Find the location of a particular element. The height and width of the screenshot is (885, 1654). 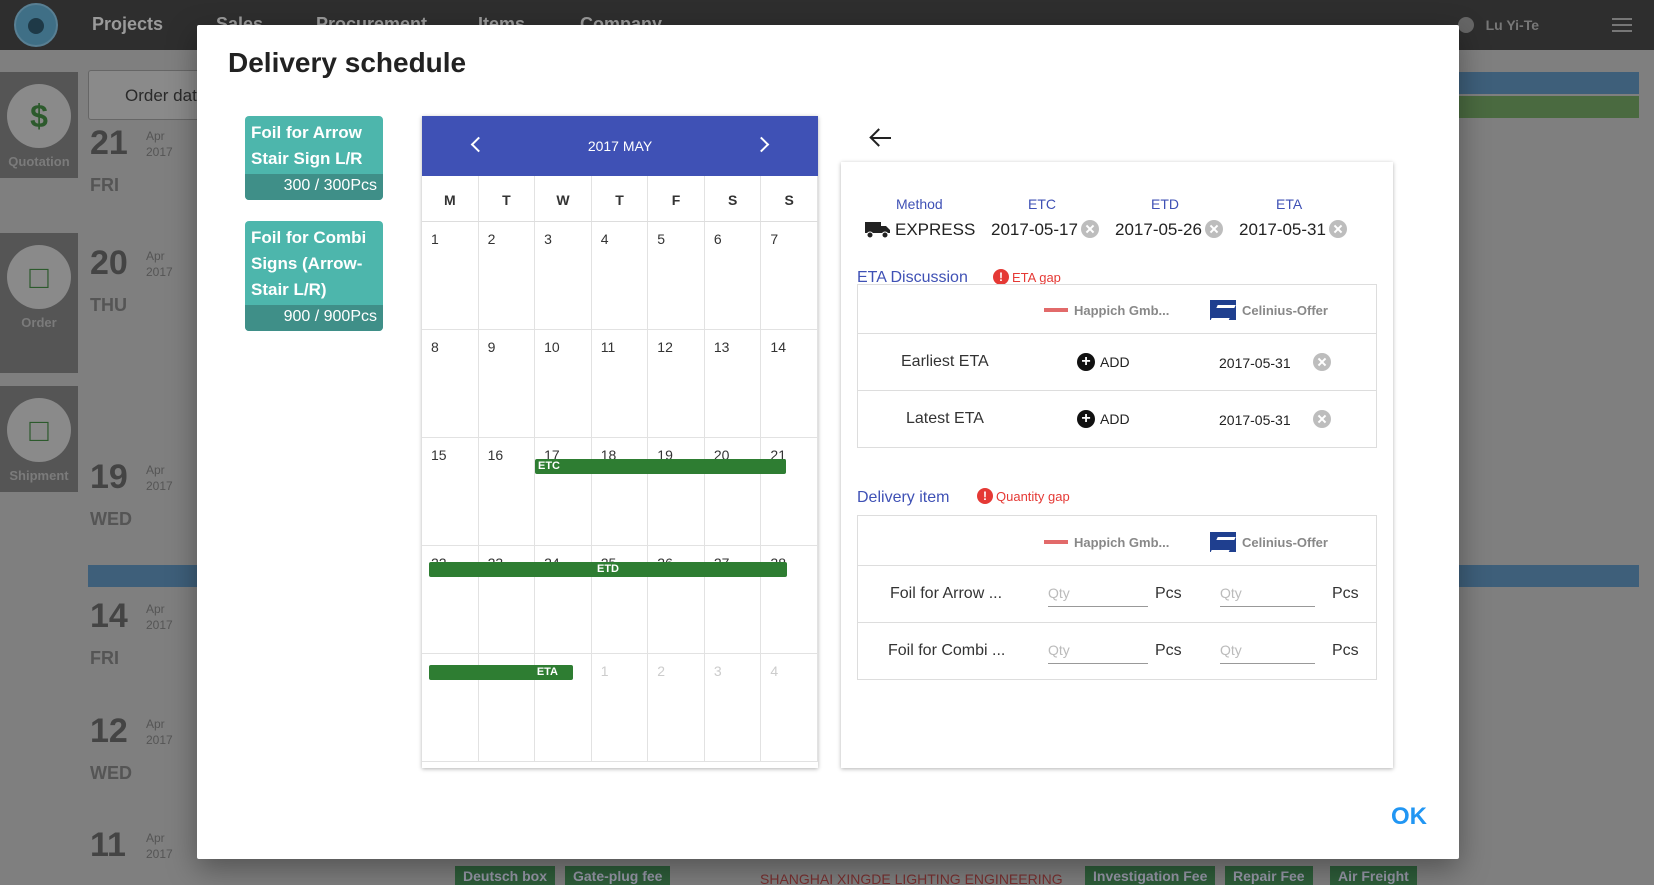

weekday-label: W is located at coordinates (563, 198).